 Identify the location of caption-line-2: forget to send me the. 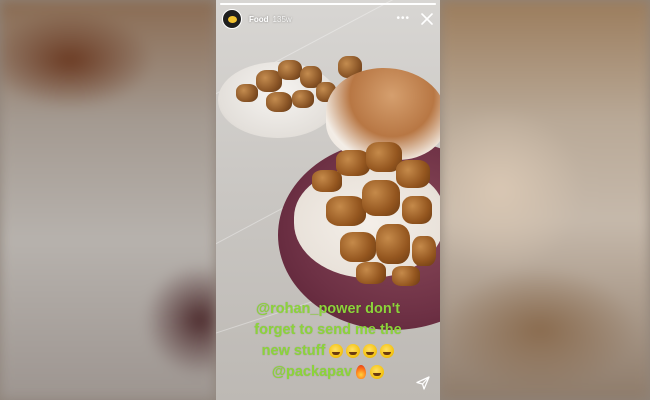
(328, 330).